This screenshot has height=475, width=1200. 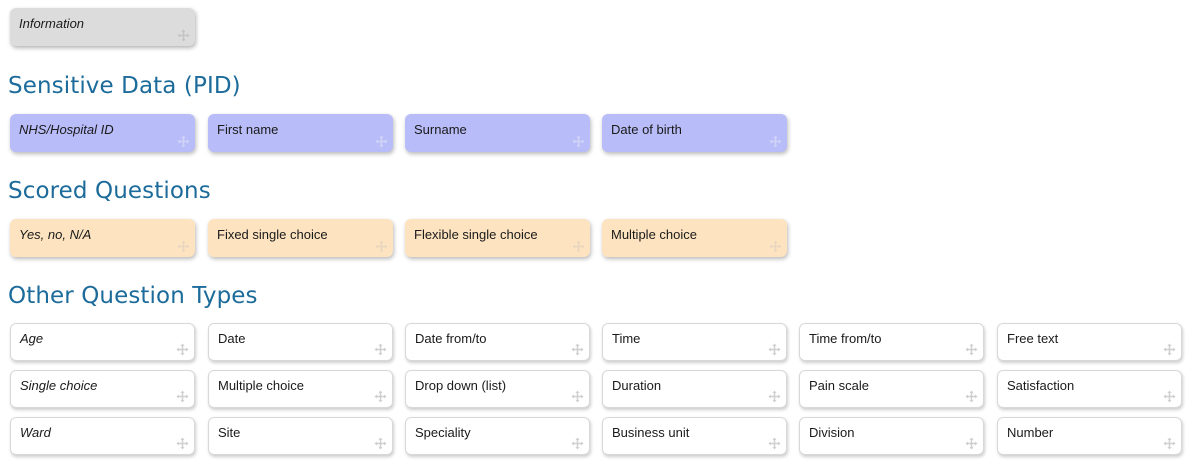 I want to click on question-type-label: Division, so click(x=832, y=432).